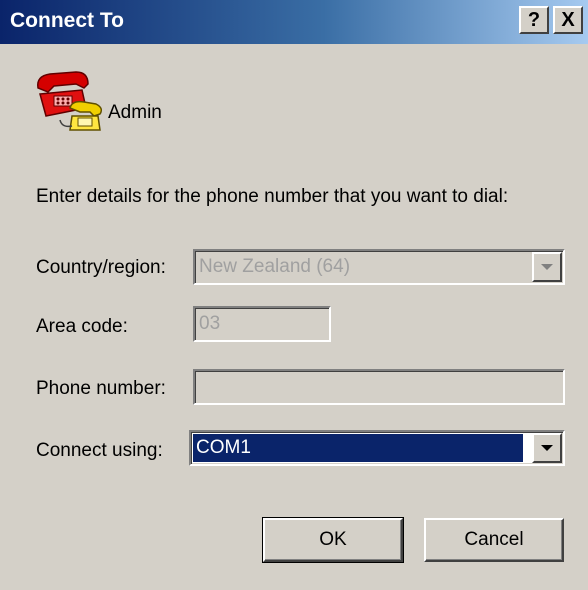 This screenshot has width=588, height=590. I want to click on close-button: X, so click(568, 20).